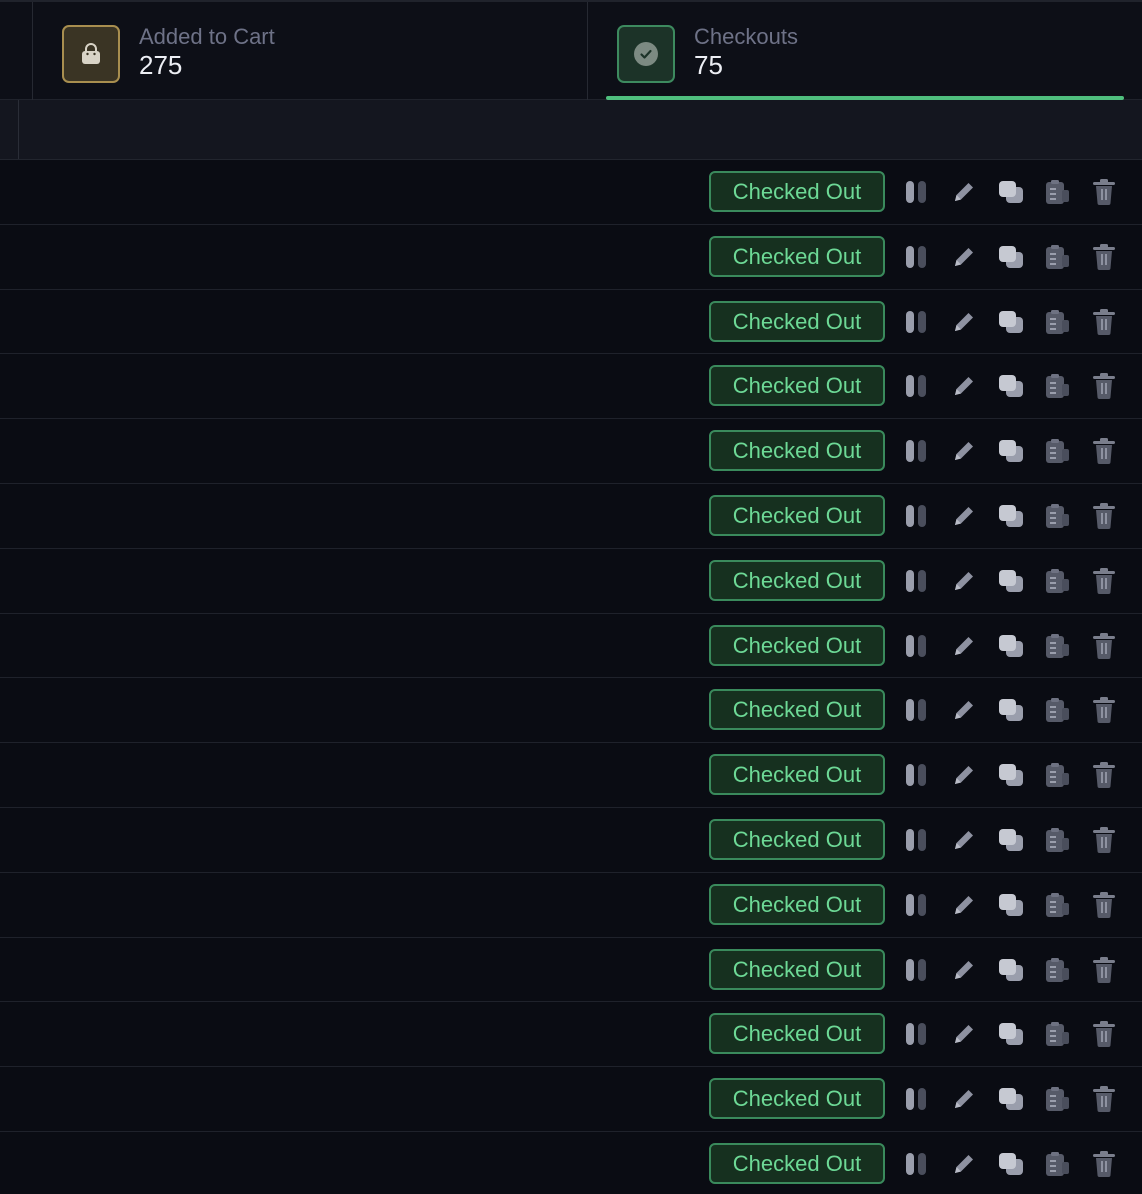 The width and height of the screenshot is (1142, 1194). Describe the element at coordinates (18, 129) in the screenshot. I see `column-divider` at that location.